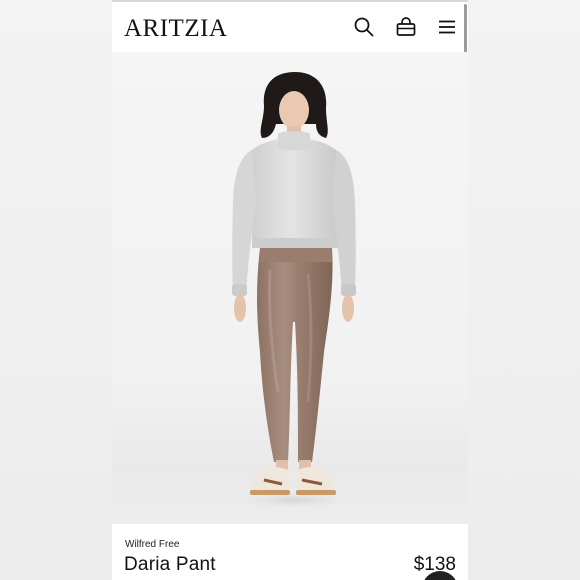 This screenshot has width=580, height=580. What do you see at coordinates (406, 27) in the screenshot?
I see `shopping-bag-icon` at bounding box center [406, 27].